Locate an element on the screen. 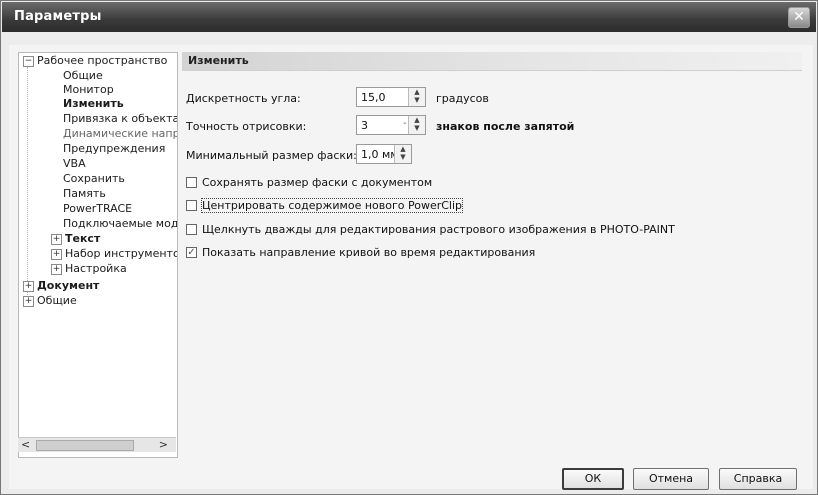 The image size is (818, 495). precision-spinbox: 3 - ▲ ▼ is located at coordinates (391, 125).